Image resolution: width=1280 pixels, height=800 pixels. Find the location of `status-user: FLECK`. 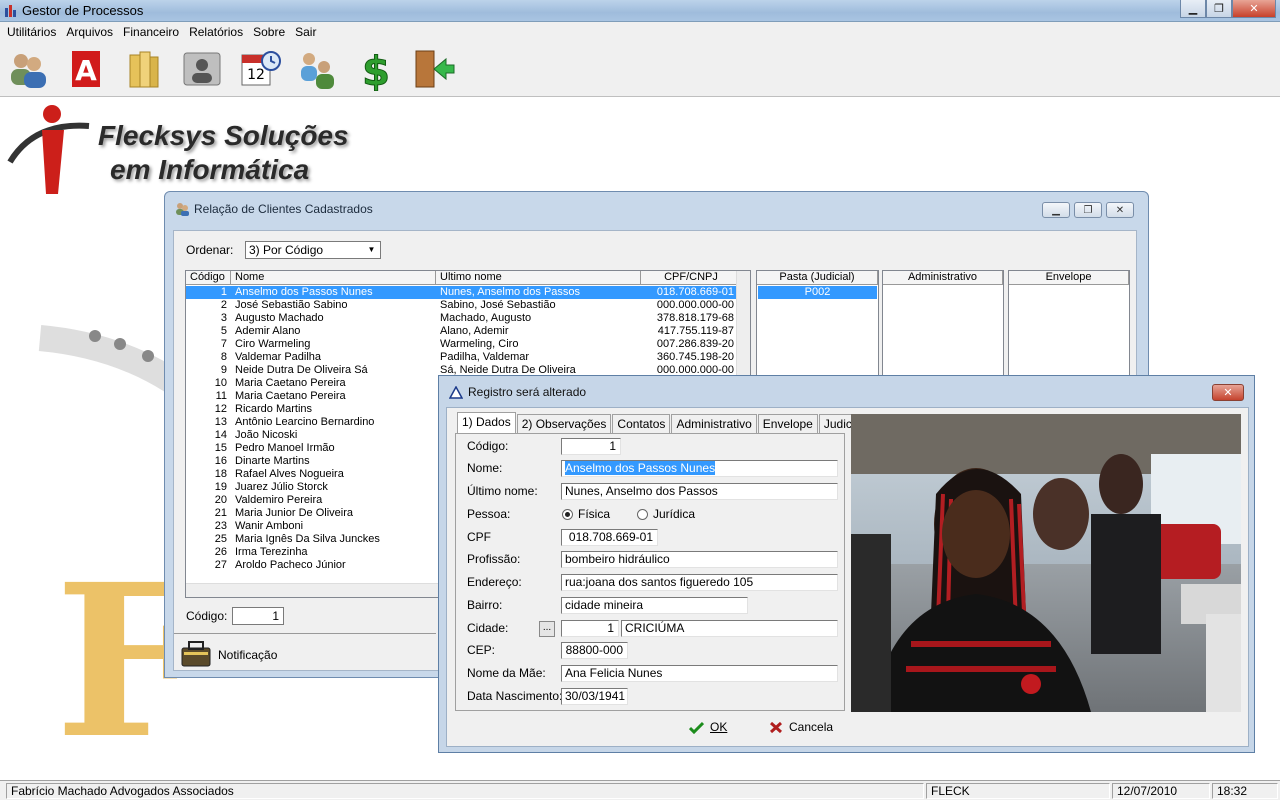

status-user: FLECK is located at coordinates (1018, 791).